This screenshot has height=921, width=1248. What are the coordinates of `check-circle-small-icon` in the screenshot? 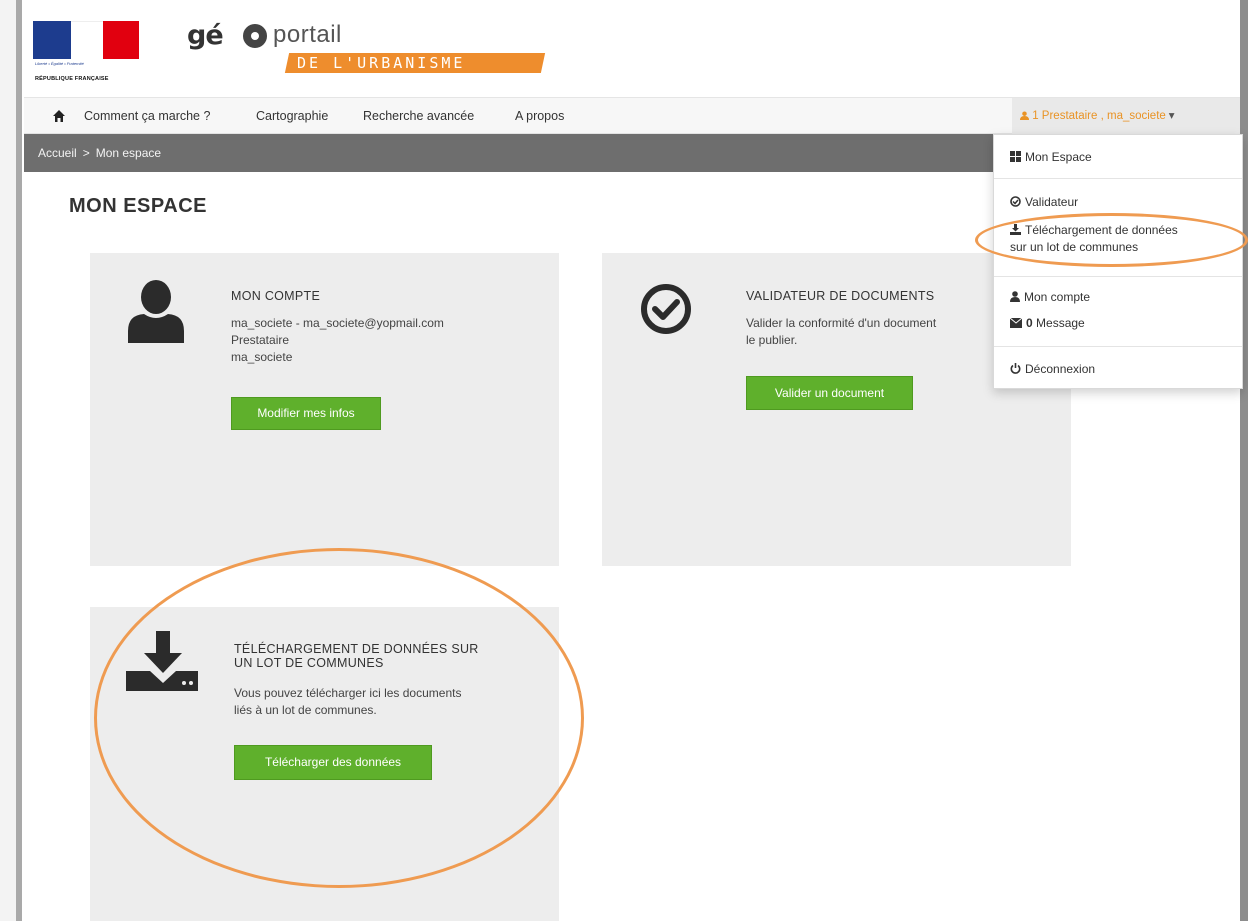 It's located at (1015, 201).